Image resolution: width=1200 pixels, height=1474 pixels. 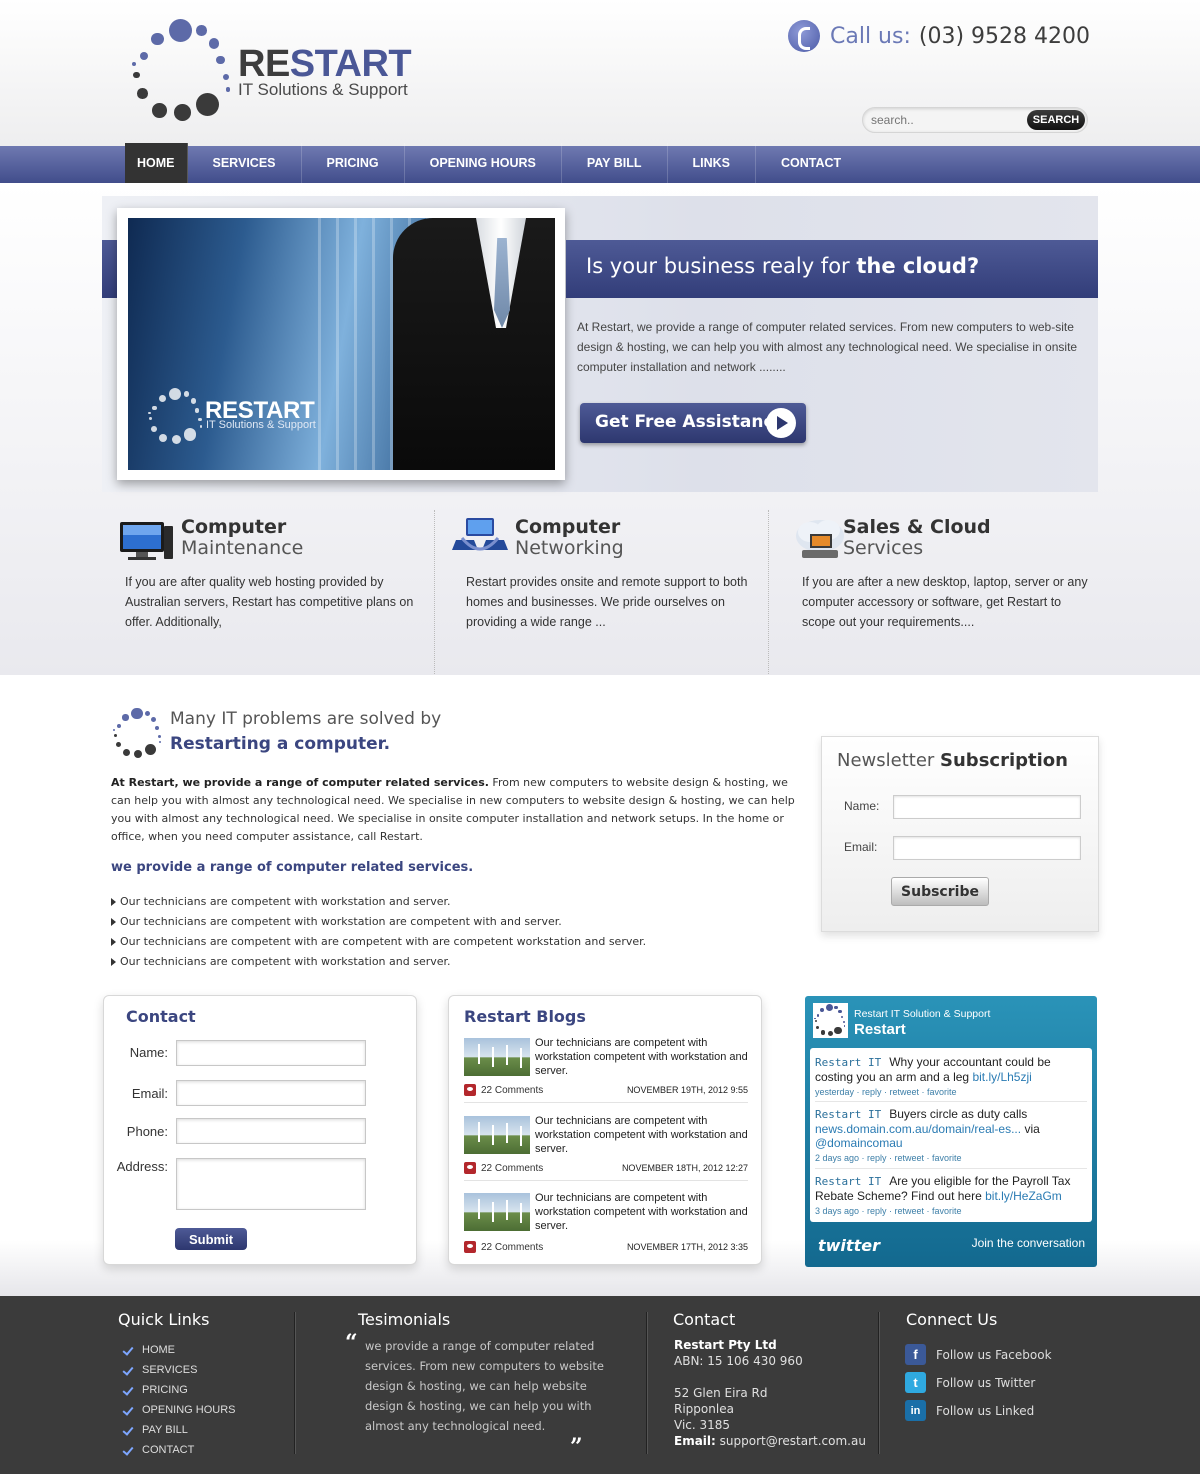 I want to click on cloud-icon, so click(x=820, y=539).